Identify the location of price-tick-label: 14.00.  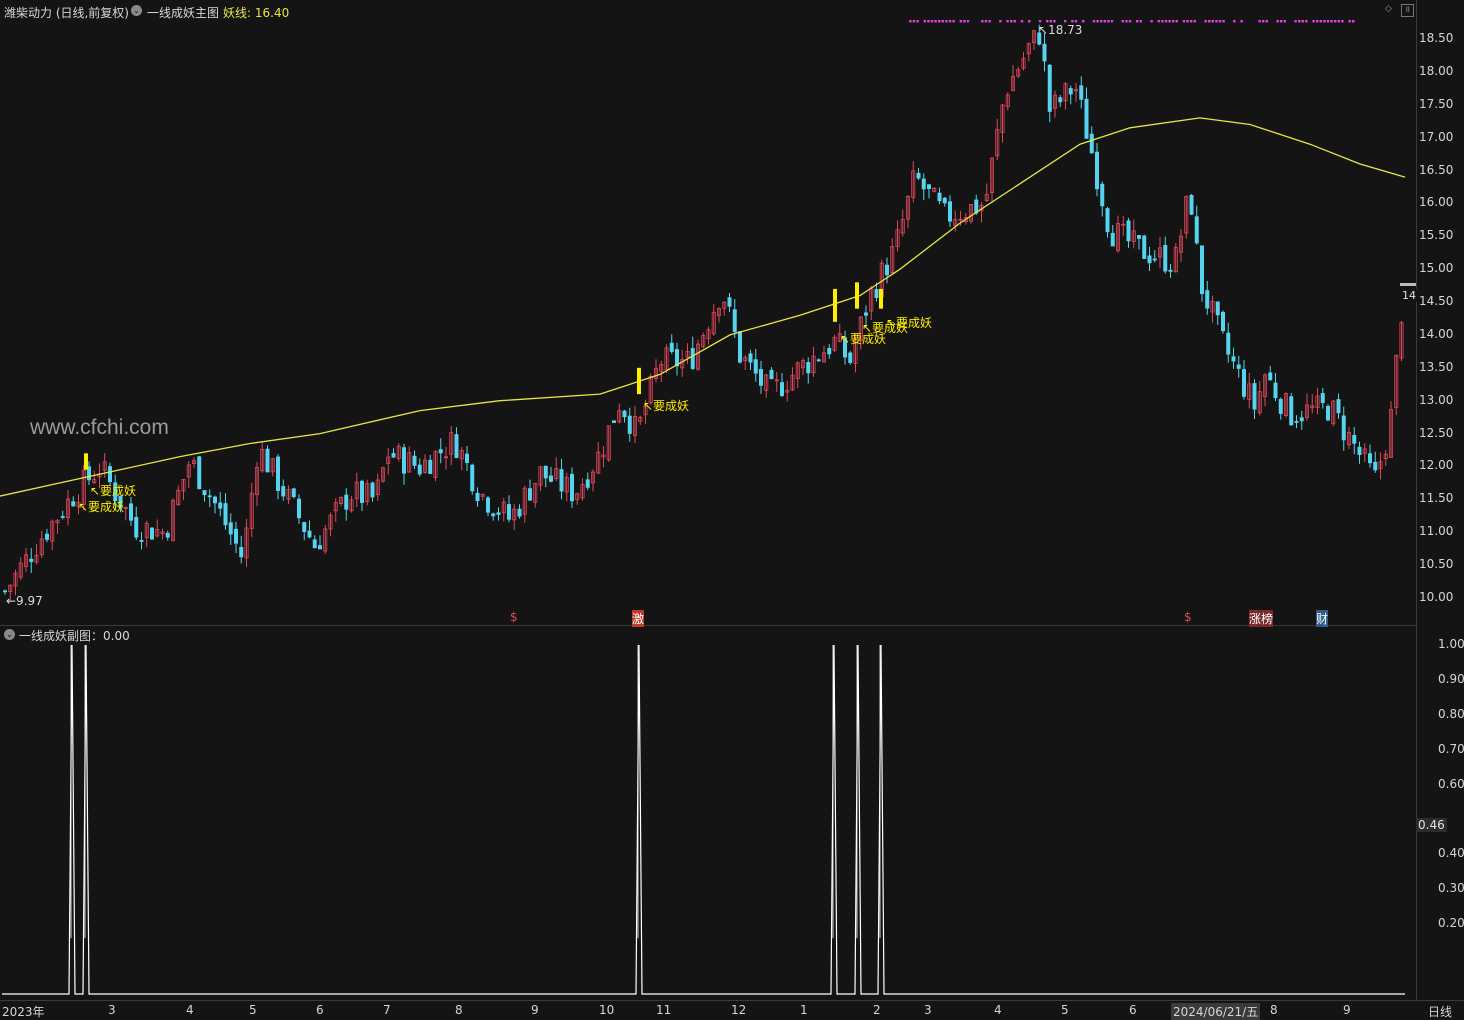
(1436, 333).